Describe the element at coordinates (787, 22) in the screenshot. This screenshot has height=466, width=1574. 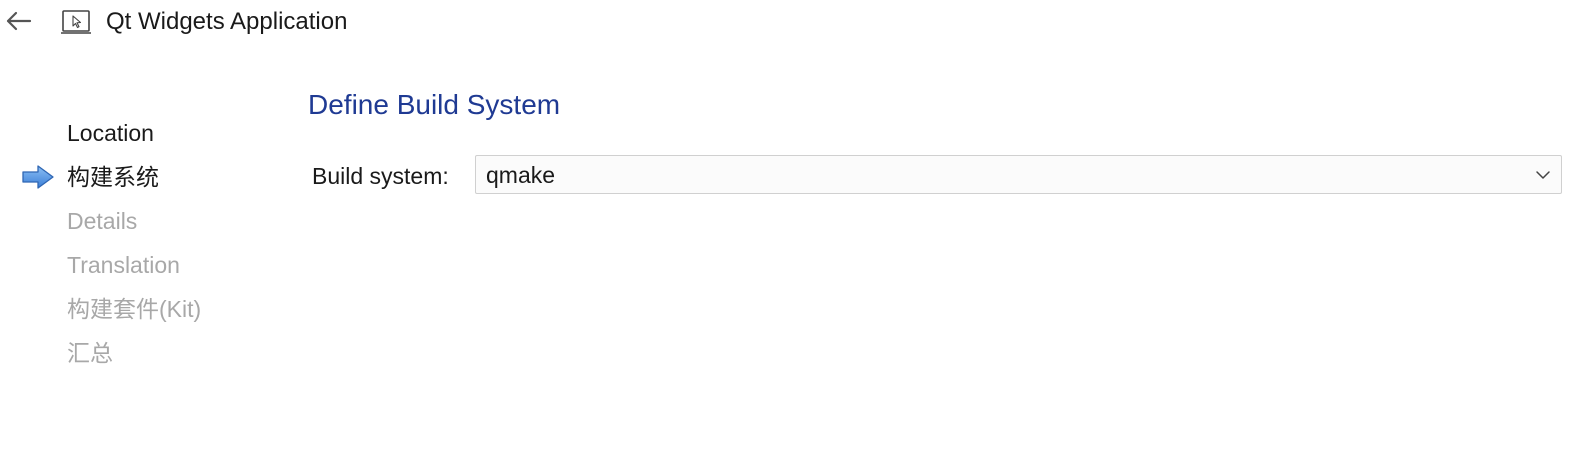
I see `title-bar: Qt Widgets Application` at that location.